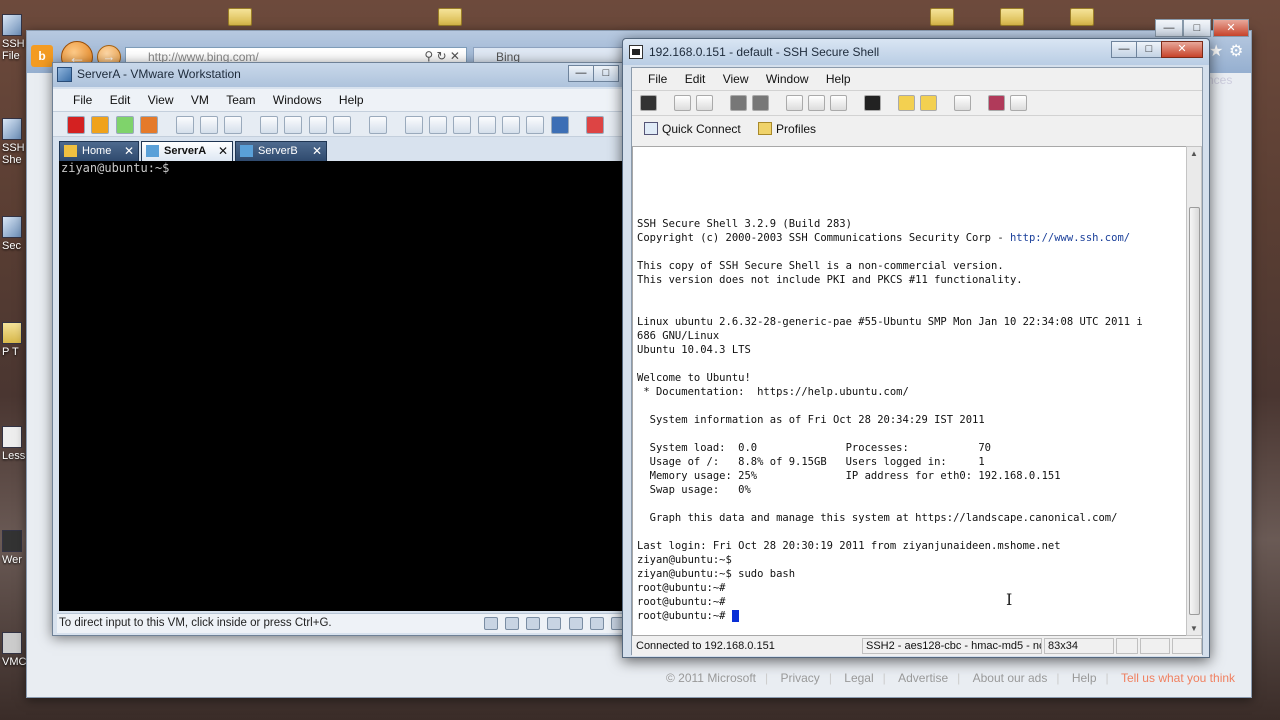  I want to click on fit-window-button, so click(486, 125).